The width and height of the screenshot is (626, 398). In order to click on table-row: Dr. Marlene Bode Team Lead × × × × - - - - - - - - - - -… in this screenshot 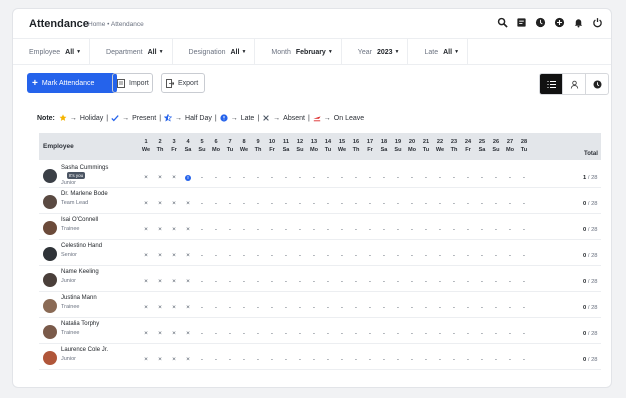, I will do `click(320, 201)`.